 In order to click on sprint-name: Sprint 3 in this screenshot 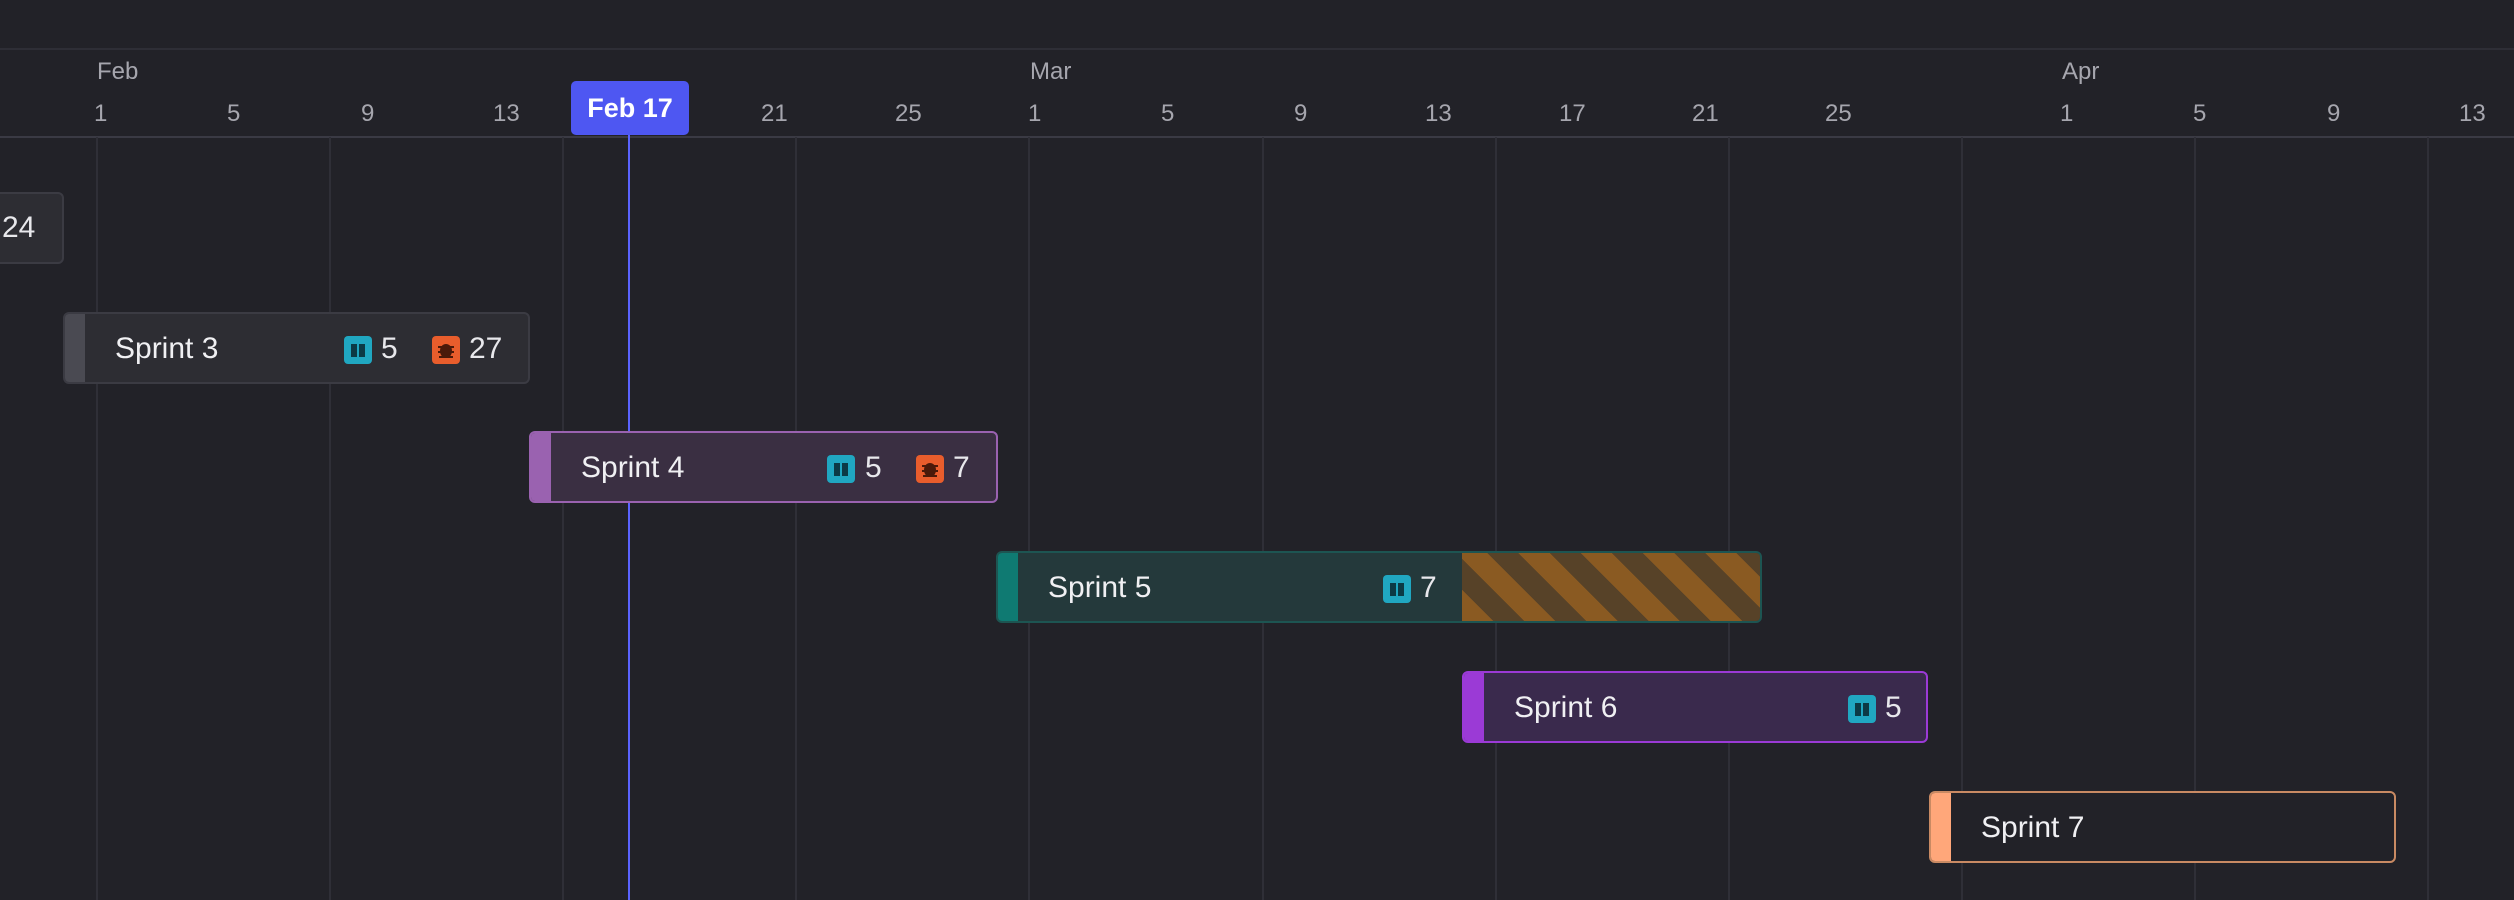, I will do `click(167, 348)`.